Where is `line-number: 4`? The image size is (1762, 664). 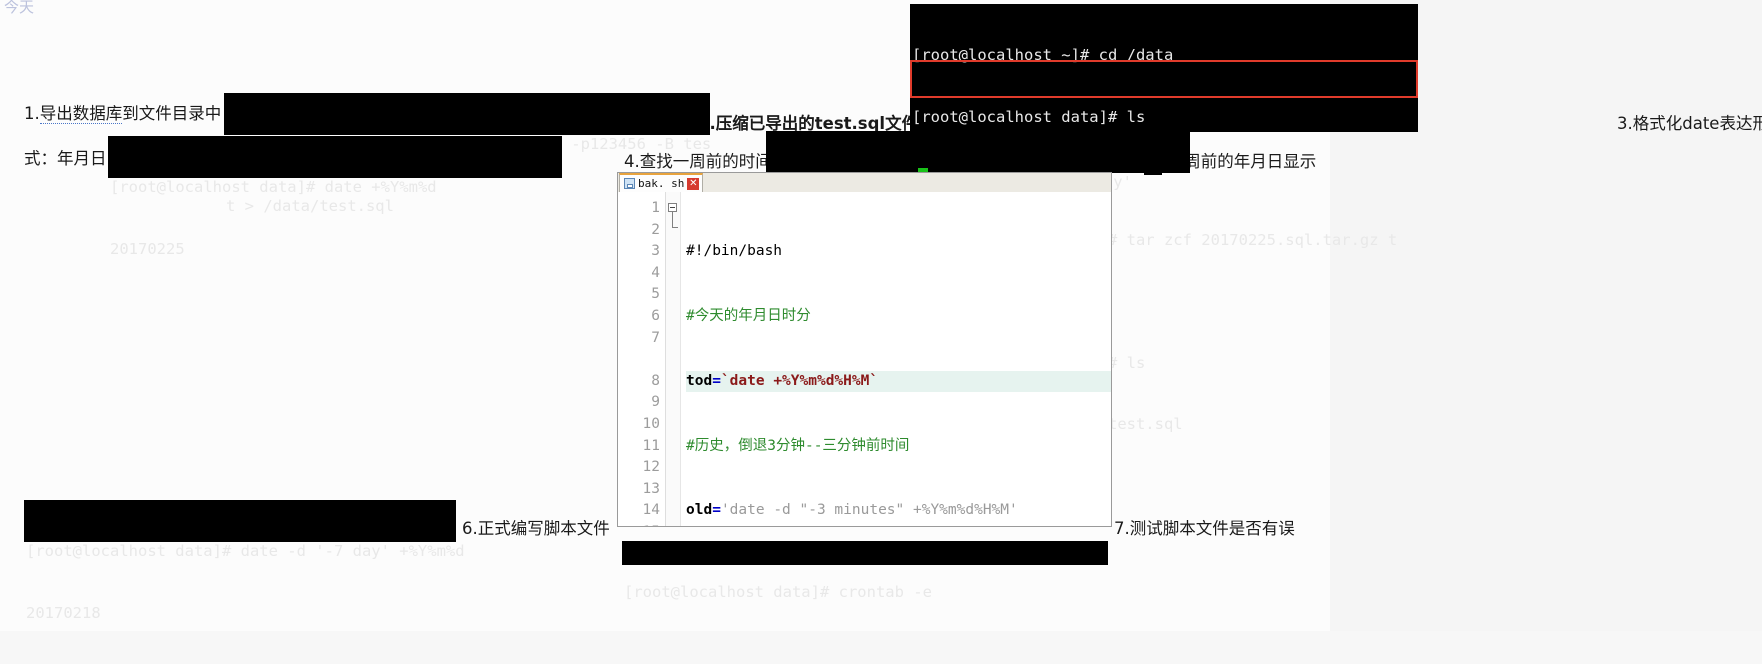 line-number: 4 is located at coordinates (655, 272).